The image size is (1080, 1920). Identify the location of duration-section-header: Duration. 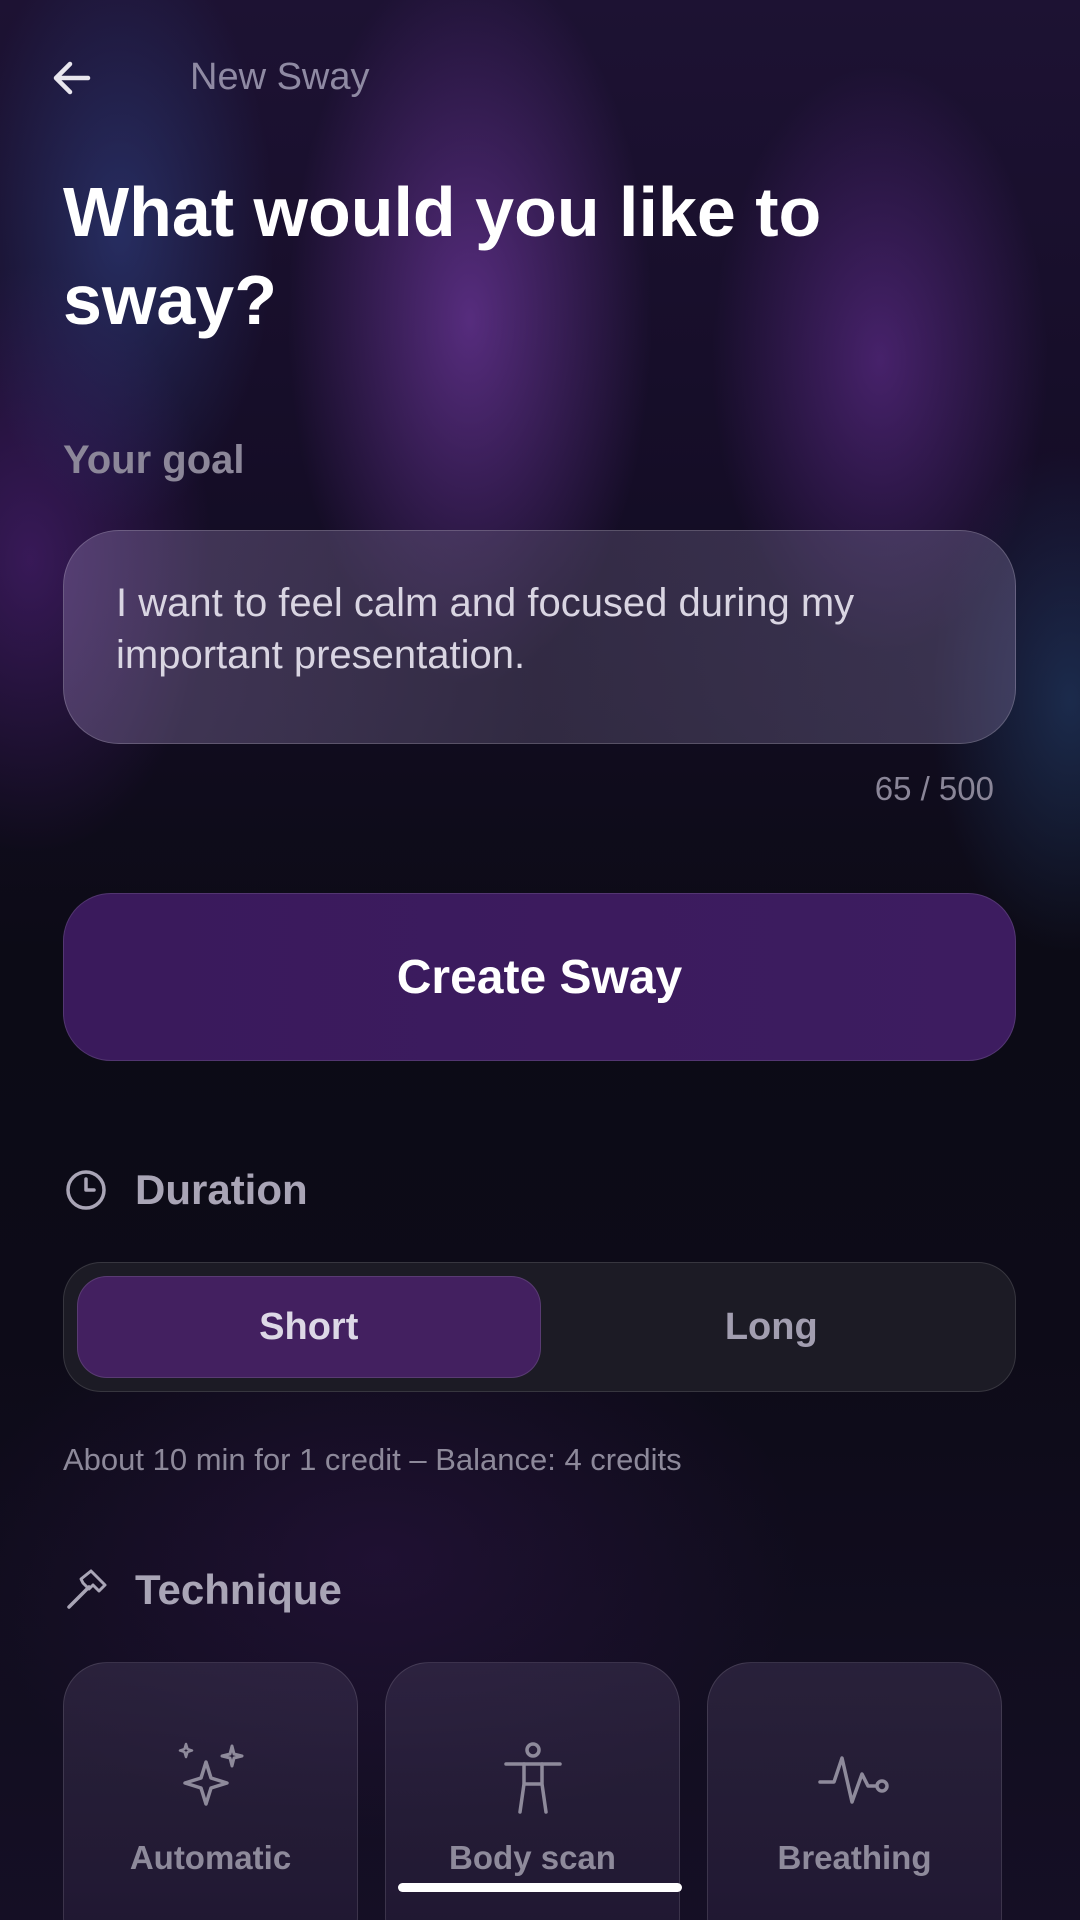
(185, 1190).